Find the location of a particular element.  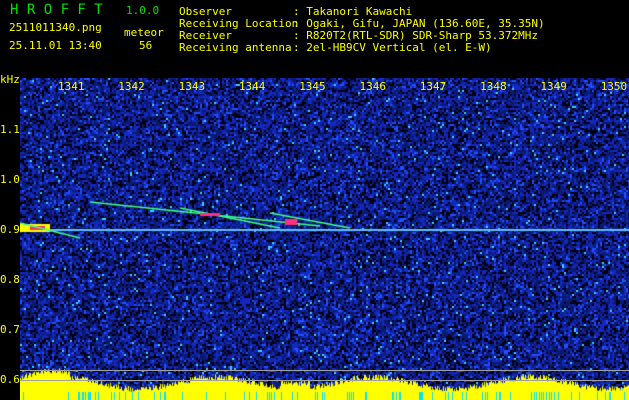

y-tick-label: 0.6 is located at coordinates (10, 379).